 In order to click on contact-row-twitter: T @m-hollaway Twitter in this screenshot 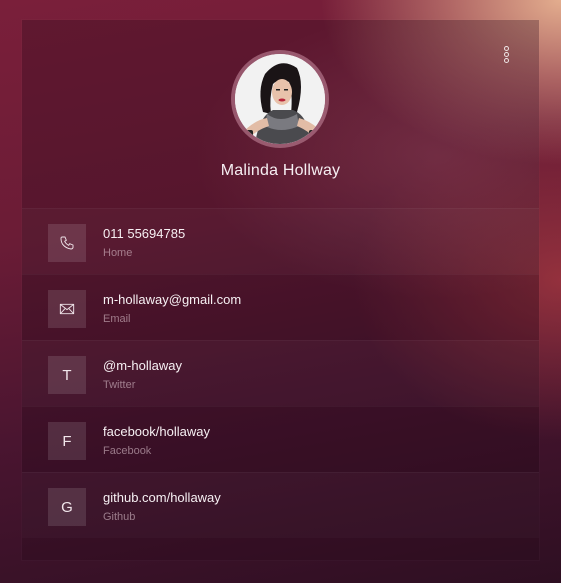, I will do `click(280, 373)`.